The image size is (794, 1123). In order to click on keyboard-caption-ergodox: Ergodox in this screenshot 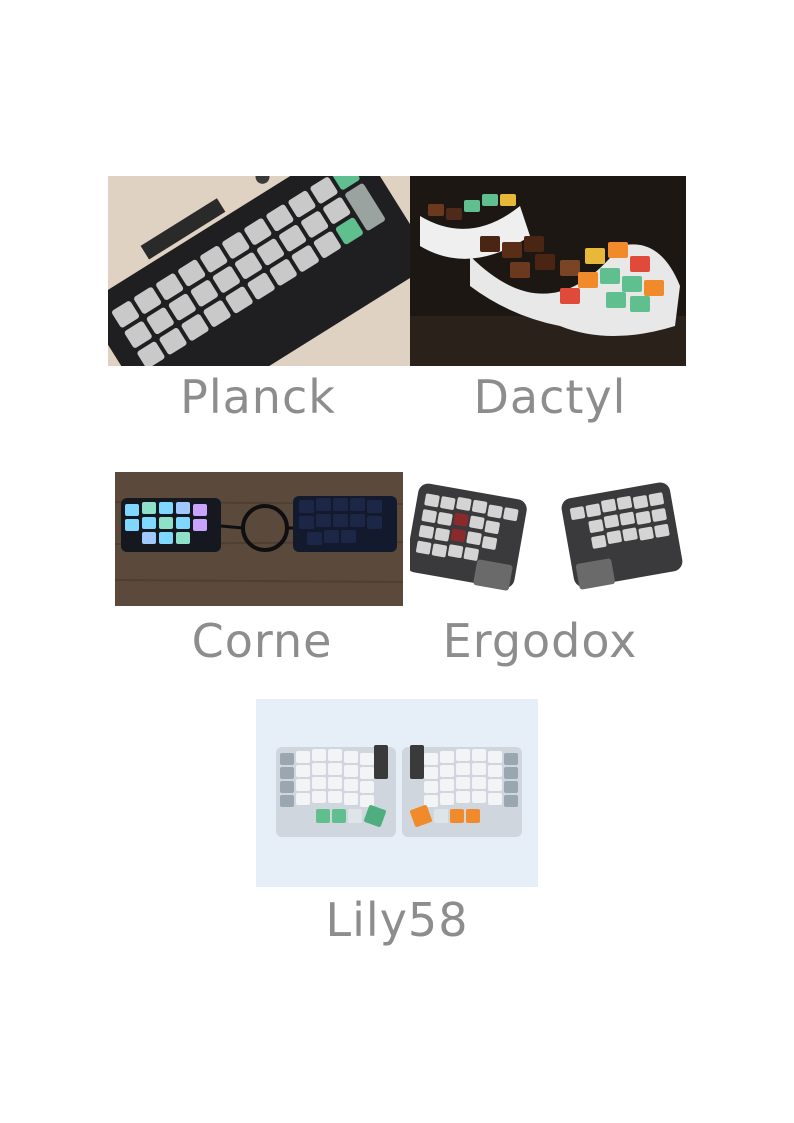, I will do `click(540, 641)`.